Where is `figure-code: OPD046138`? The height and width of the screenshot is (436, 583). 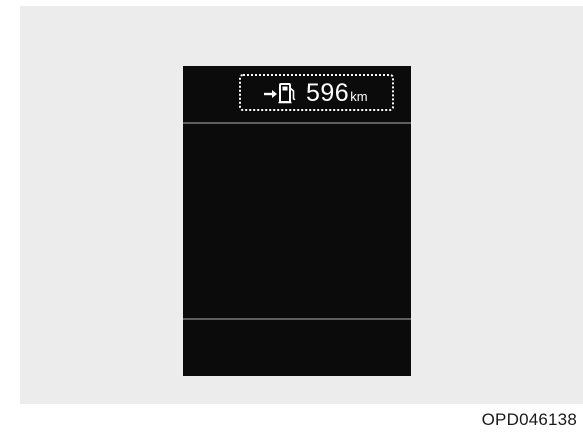 figure-code: OPD046138 is located at coordinates (529, 419).